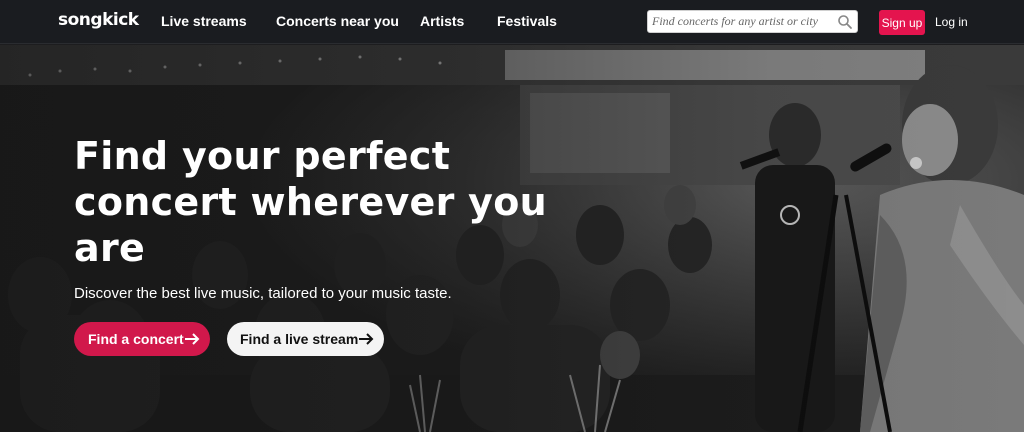 This screenshot has width=1024, height=432. Describe the element at coordinates (845, 22) in the screenshot. I see `search-icon` at that location.